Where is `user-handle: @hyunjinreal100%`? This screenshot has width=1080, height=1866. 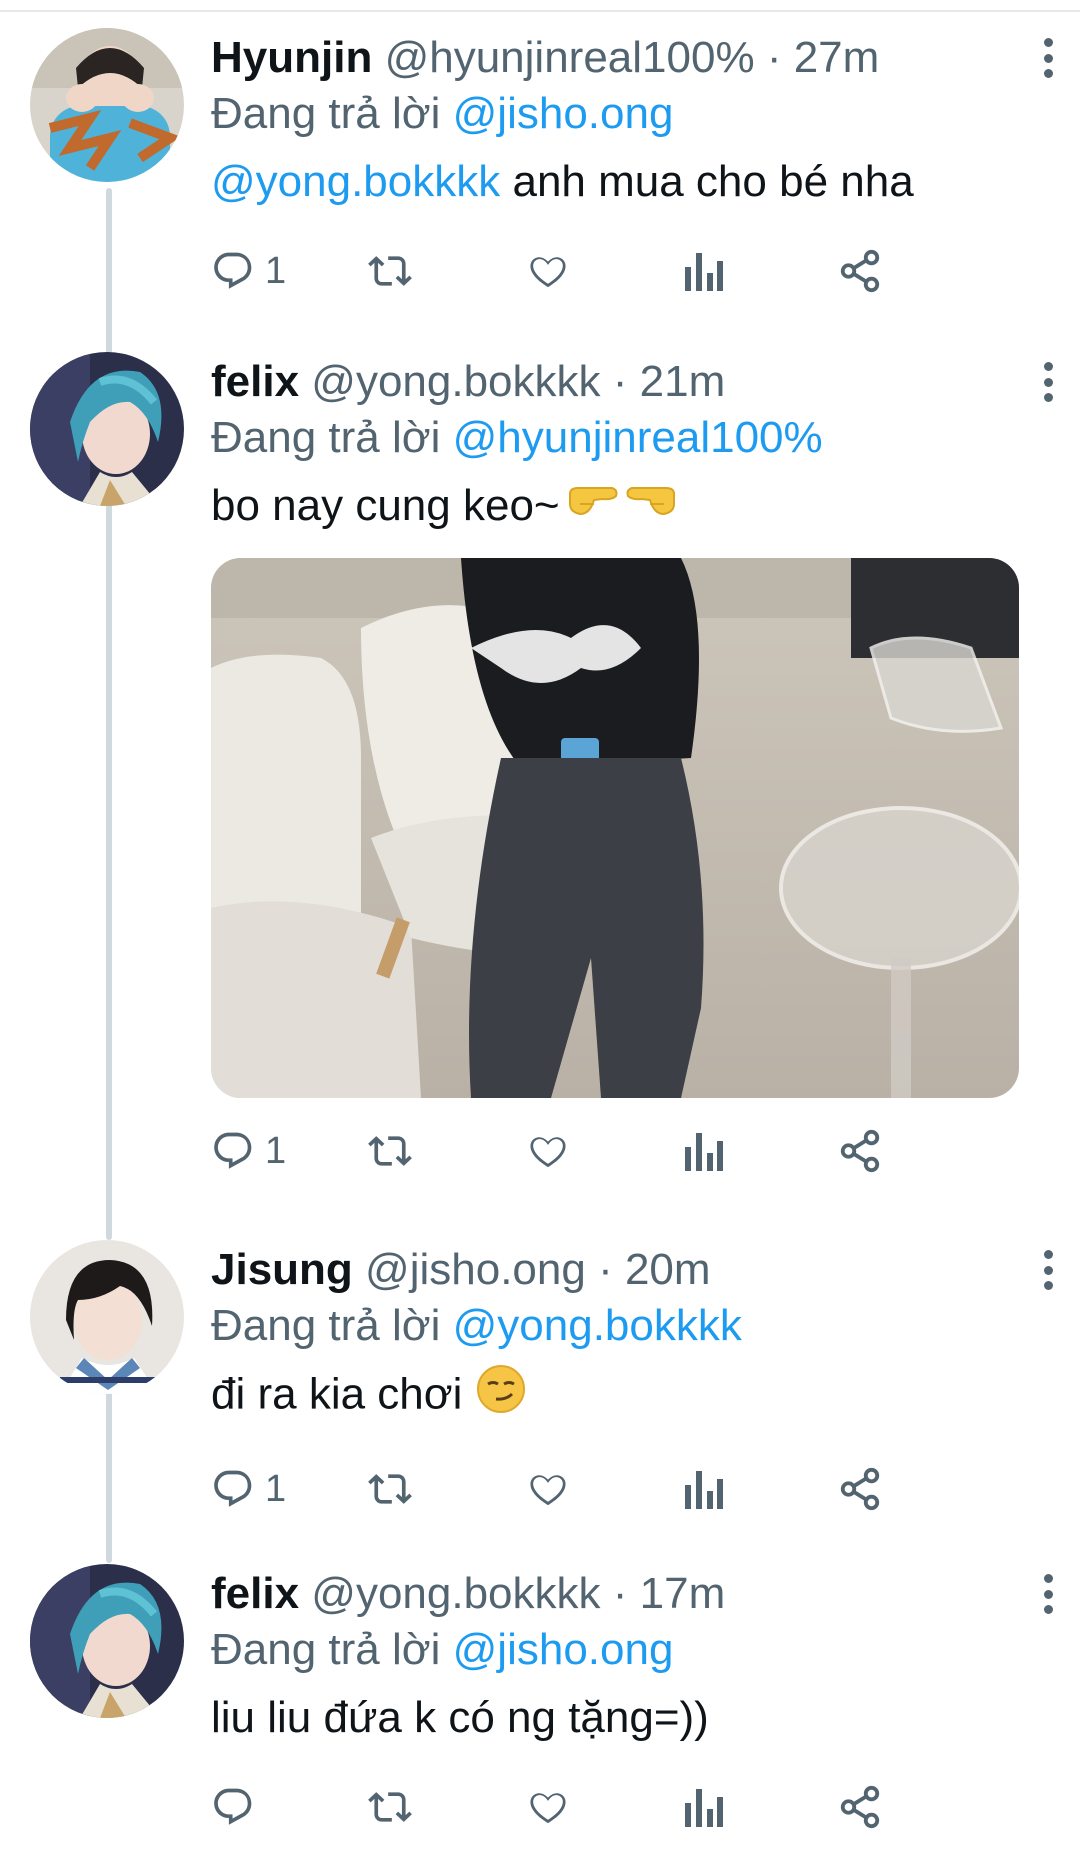 user-handle: @hyunjinreal100% is located at coordinates (570, 57).